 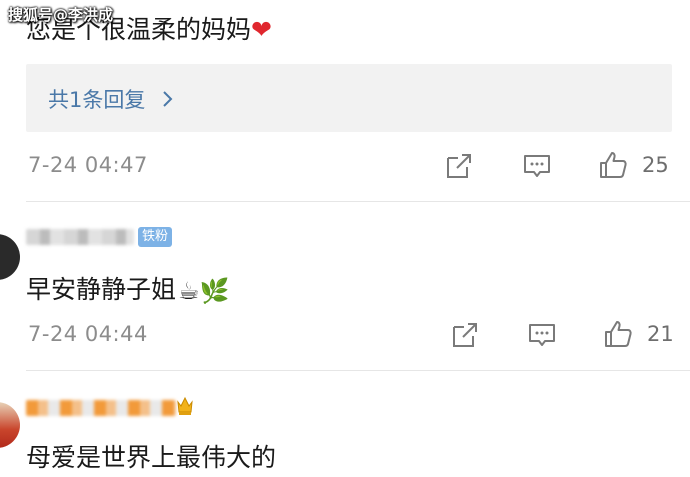 I want to click on coffee-leaf-emoji: ☕🌿, so click(x=204, y=291).